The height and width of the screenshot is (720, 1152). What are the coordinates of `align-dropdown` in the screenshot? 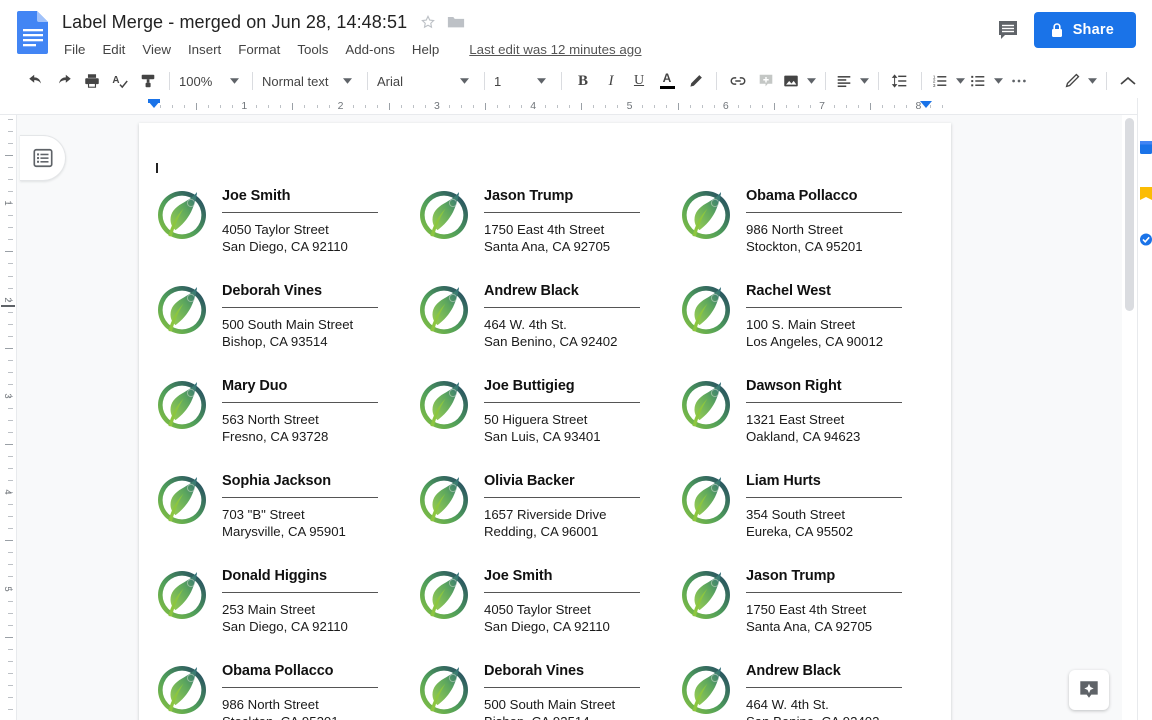 It's located at (852, 81).